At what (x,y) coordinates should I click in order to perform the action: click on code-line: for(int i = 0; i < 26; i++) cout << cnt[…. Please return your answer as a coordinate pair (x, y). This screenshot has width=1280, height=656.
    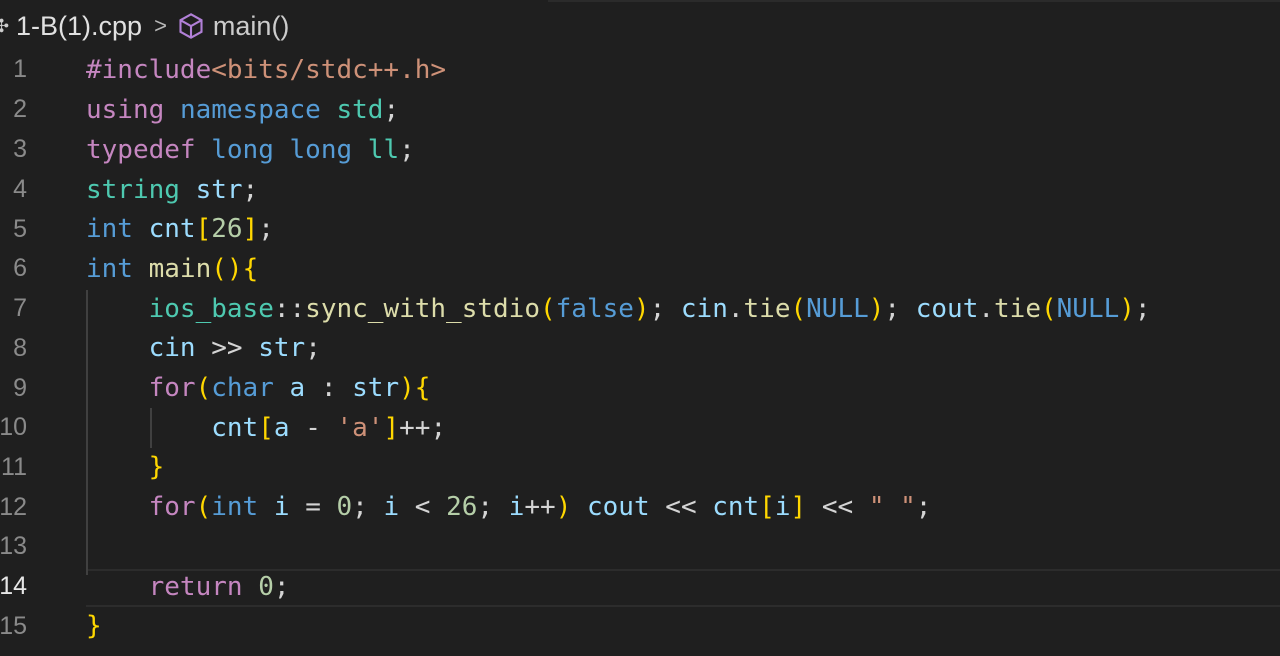
    Looking at the image, I should click on (509, 507).